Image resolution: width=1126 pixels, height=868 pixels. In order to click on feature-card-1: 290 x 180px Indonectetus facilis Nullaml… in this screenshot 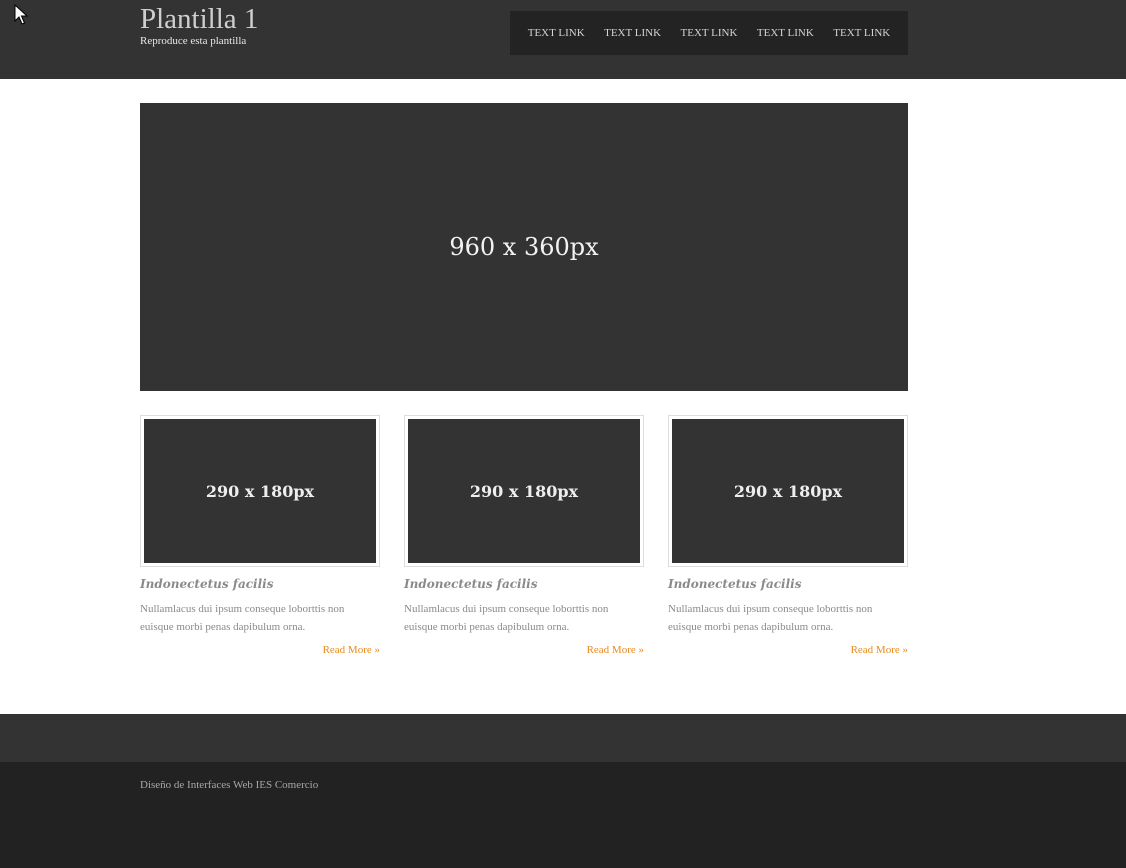, I will do `click(260, 535)`.